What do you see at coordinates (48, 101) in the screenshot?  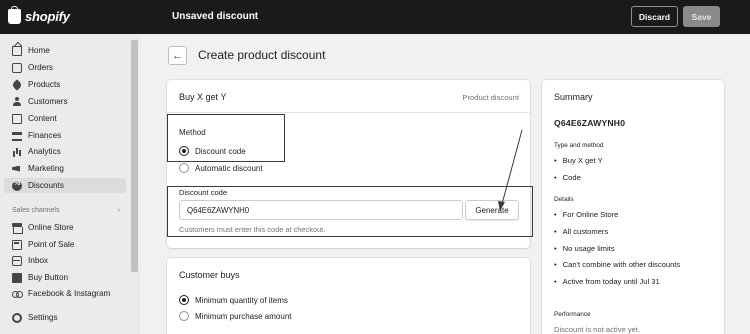 I see `sidebar-item-label: Customers` at bounding box center [48, 101].